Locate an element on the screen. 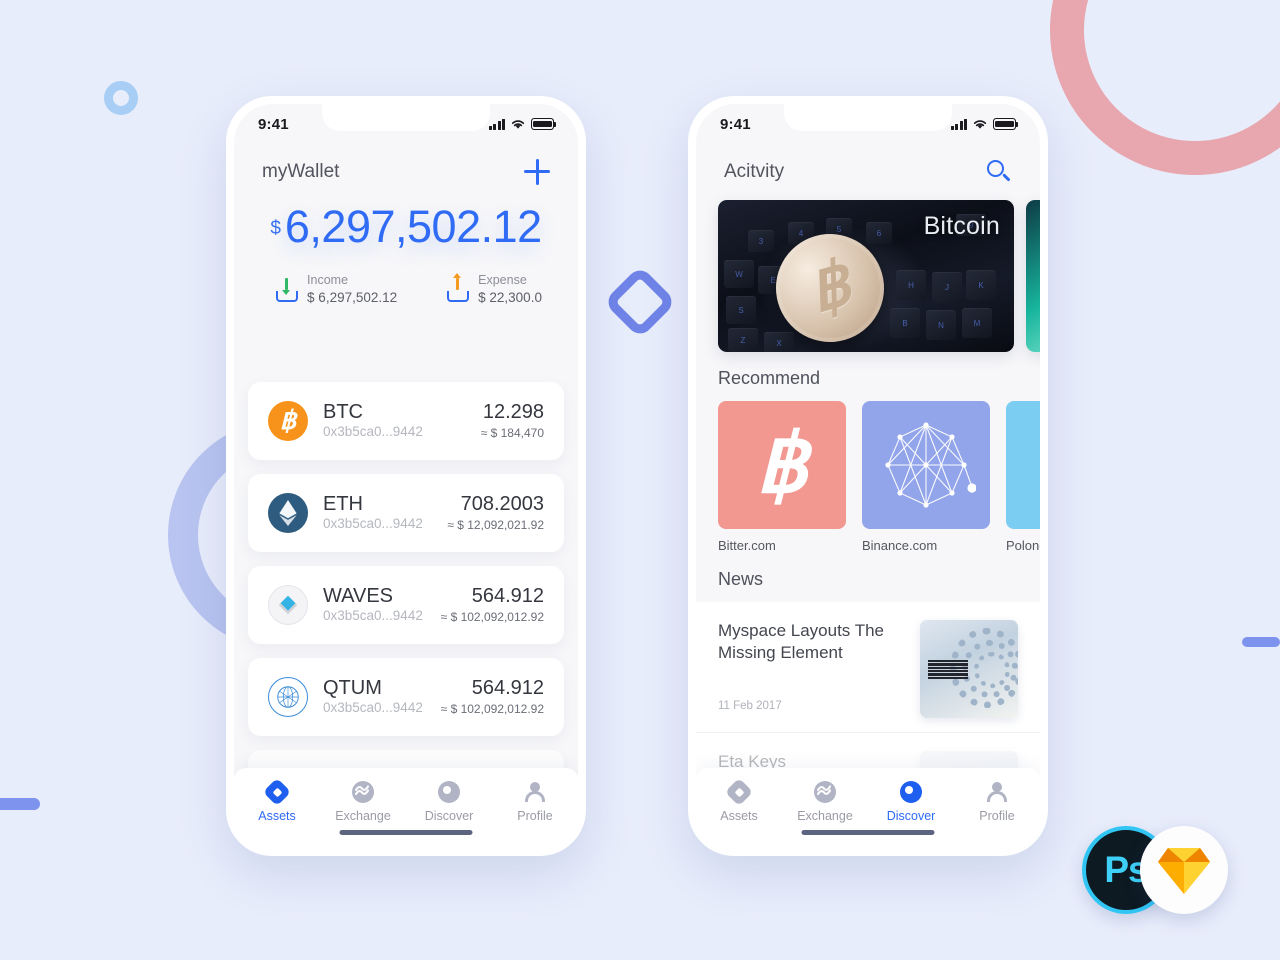 The image size is (1280, 960). waves-coin-icon is located at coordinates (288, 605).